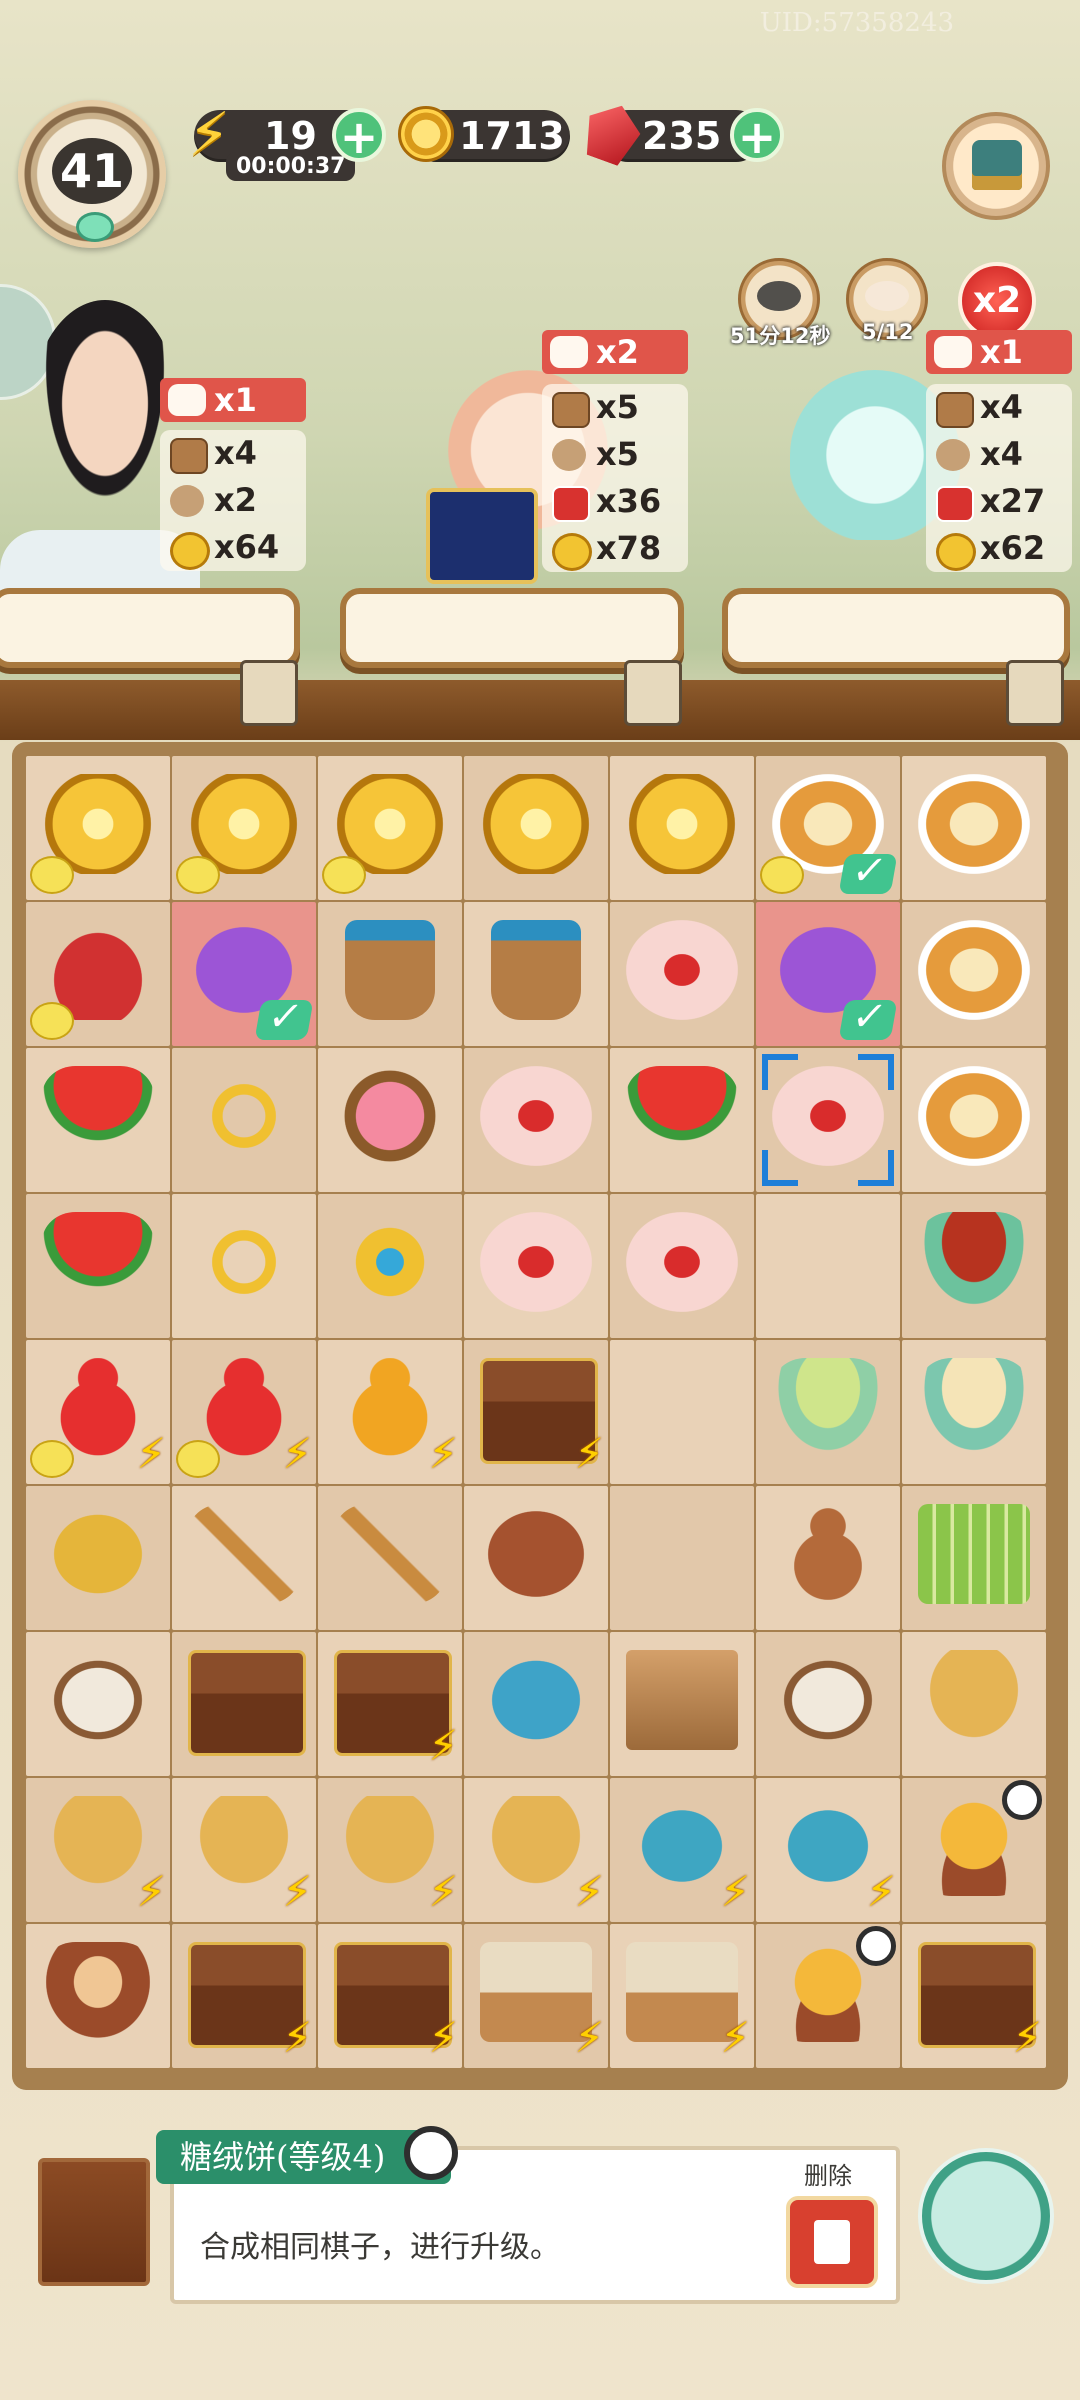 Image resolution: width=1080 pixels, height=2400 pixels. What do you see at coordinates (233, 400) in the screenshot?
I see `order-card-1: x1` at bounding box center [233, 400].